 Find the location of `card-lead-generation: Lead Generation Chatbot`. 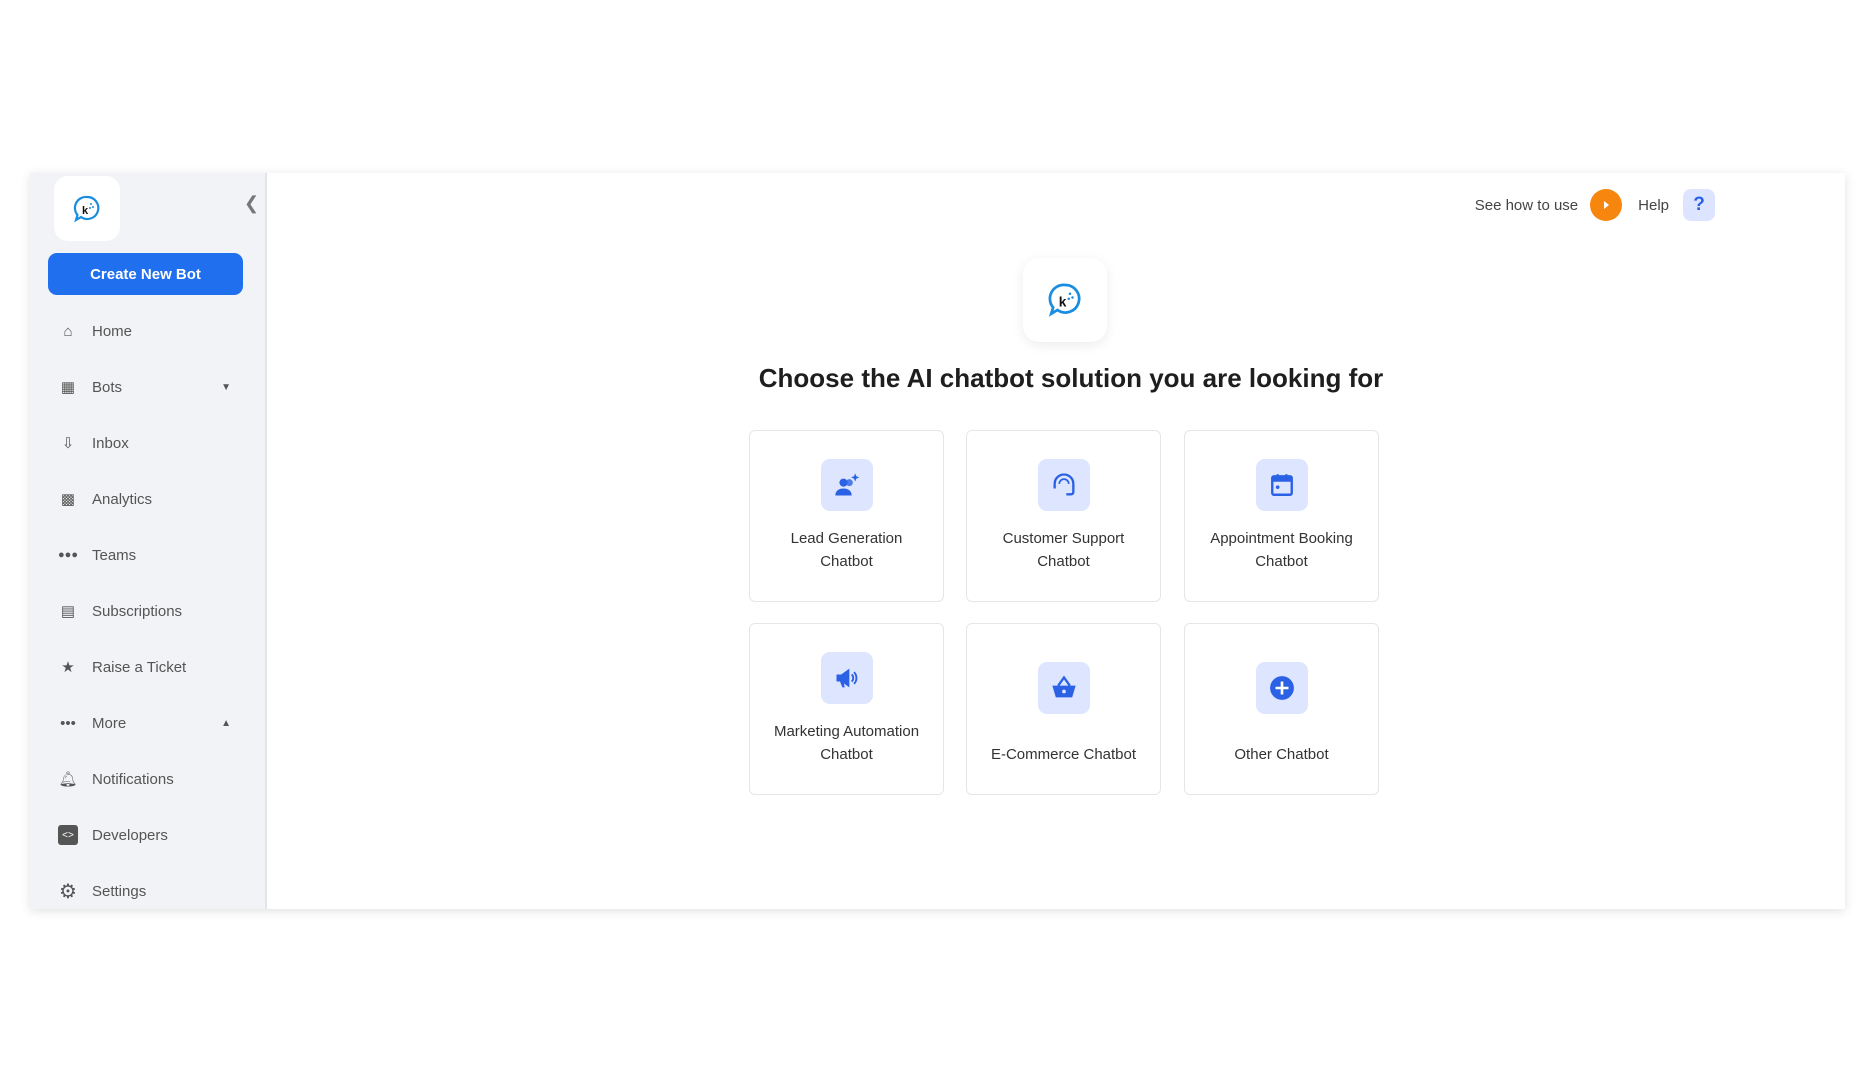

card-lead-generation: Lead Generation Chatbot is located at coordinates (846, 516).